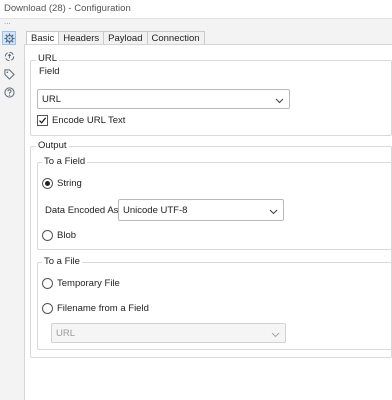  What do you see at coordinates (168, 333) in the screenshot?
I see `filename-field-dropdown: URL` at bounding box center [168, 333].